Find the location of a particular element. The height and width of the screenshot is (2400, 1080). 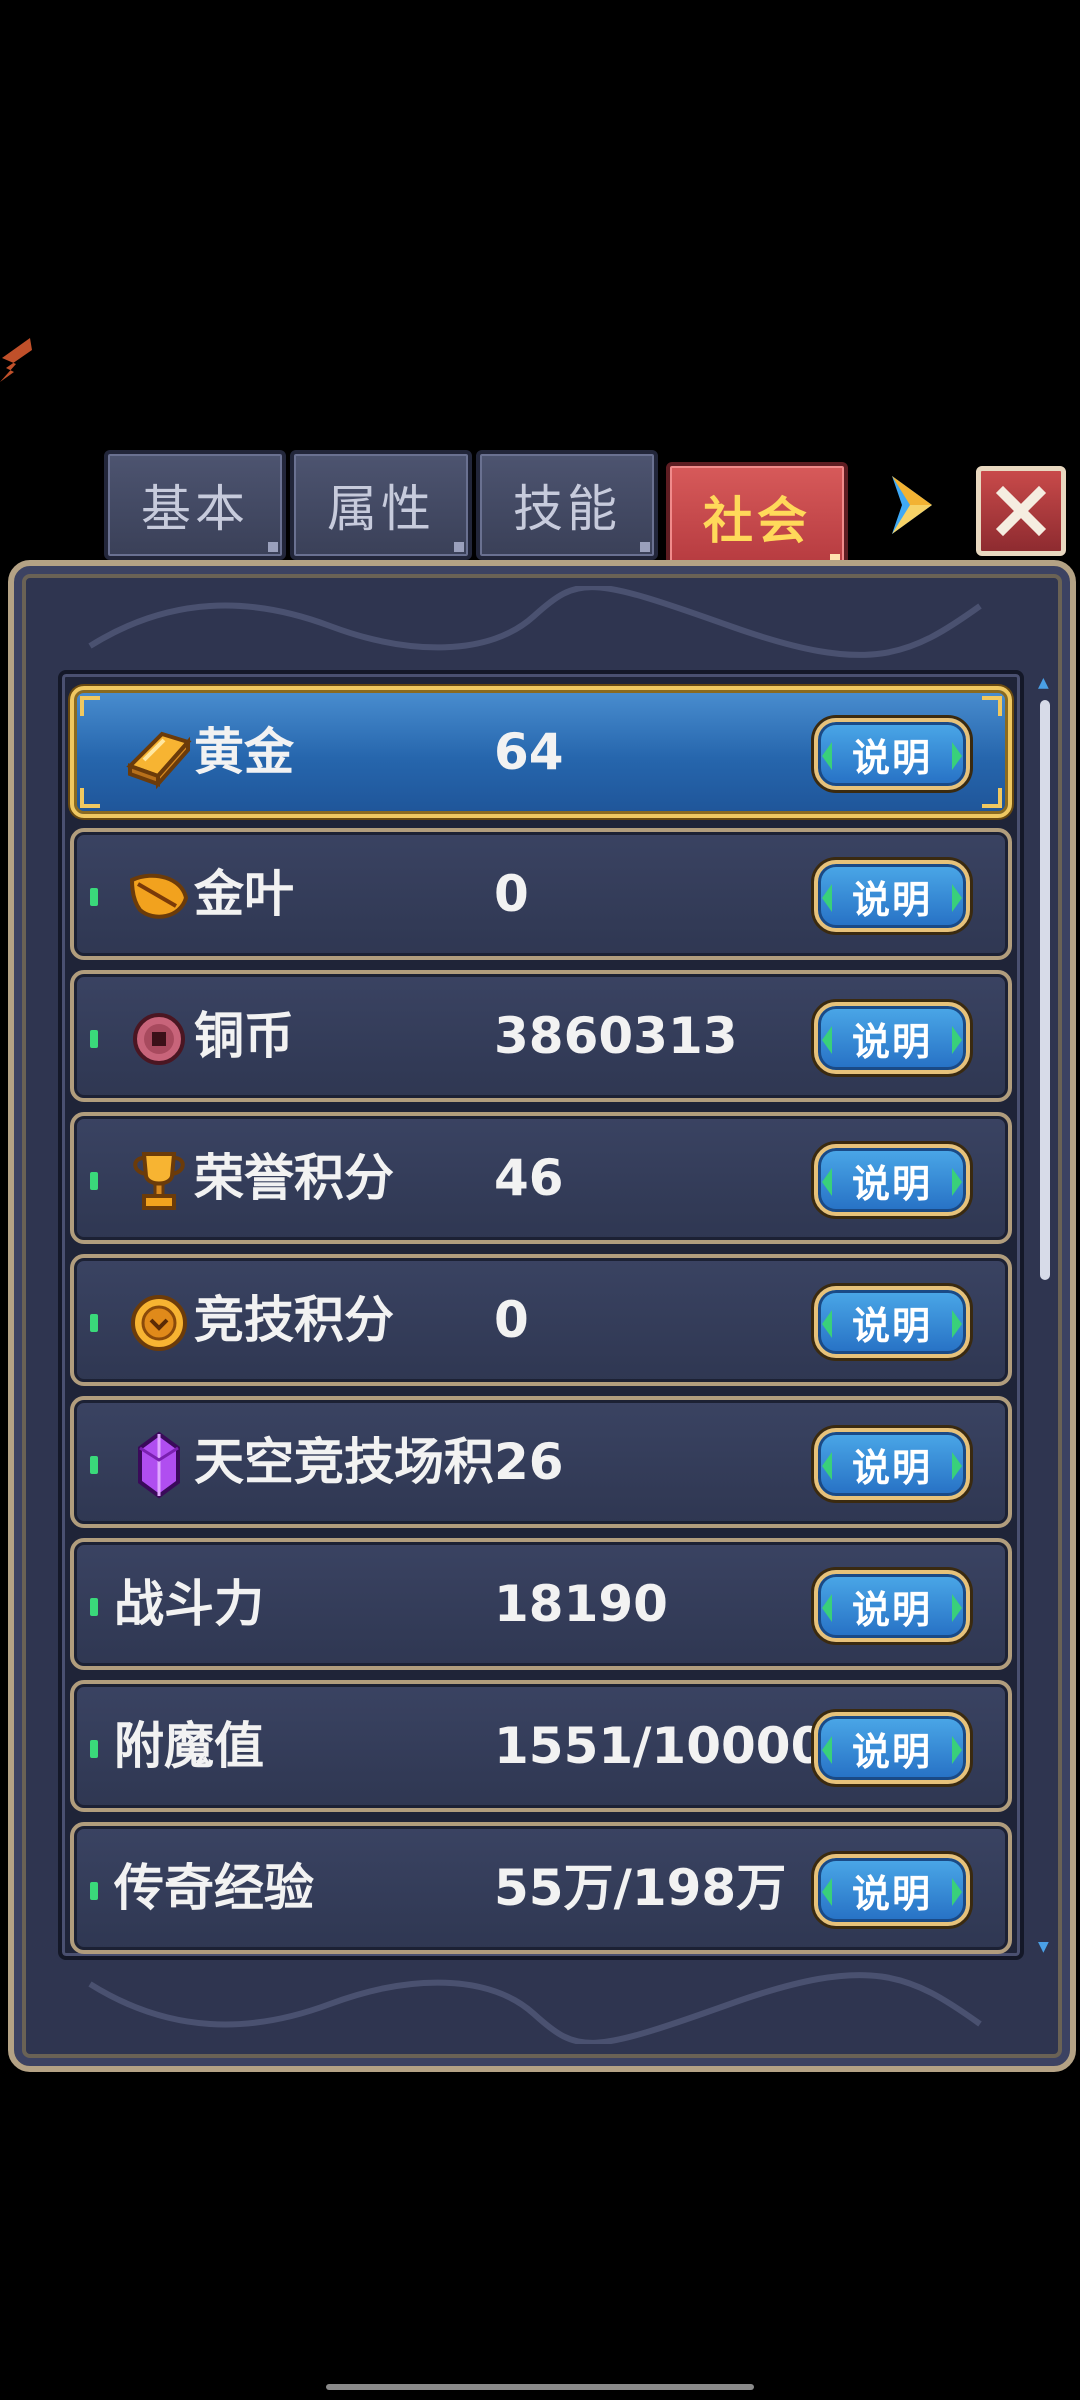

tab-label: 基本 is located at coordinates (195, 509).